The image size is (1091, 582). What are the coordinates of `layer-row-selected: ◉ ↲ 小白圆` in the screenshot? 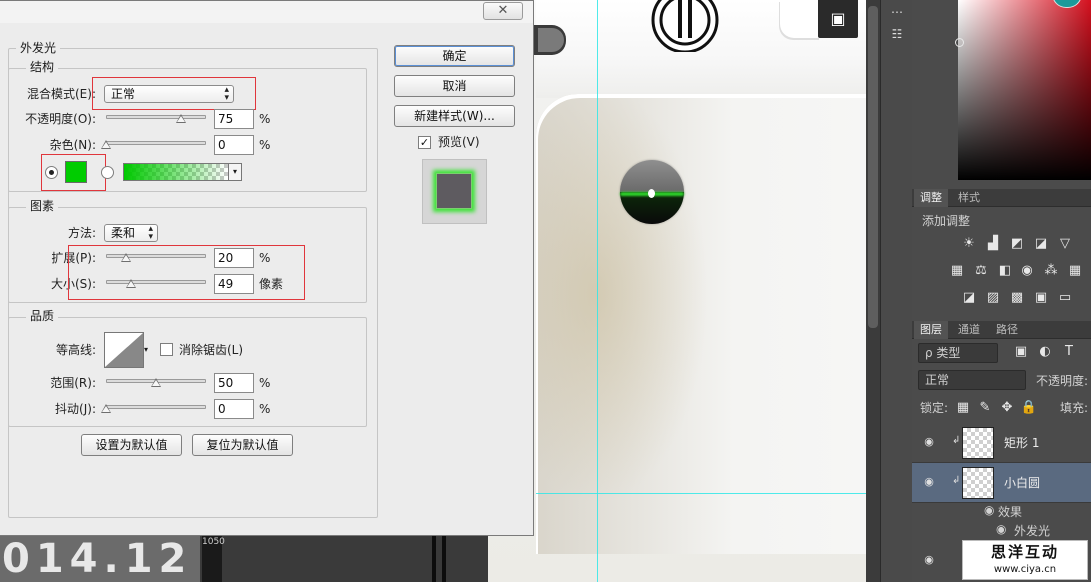 It's located at (1001, 483).